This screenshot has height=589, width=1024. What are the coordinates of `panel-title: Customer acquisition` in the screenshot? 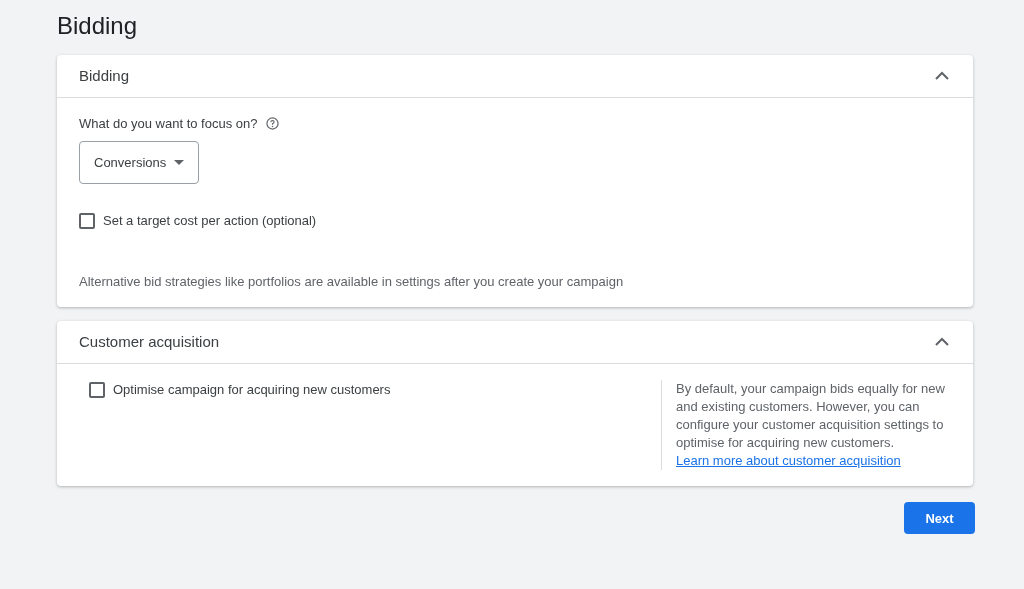 It's located at (149, 342).